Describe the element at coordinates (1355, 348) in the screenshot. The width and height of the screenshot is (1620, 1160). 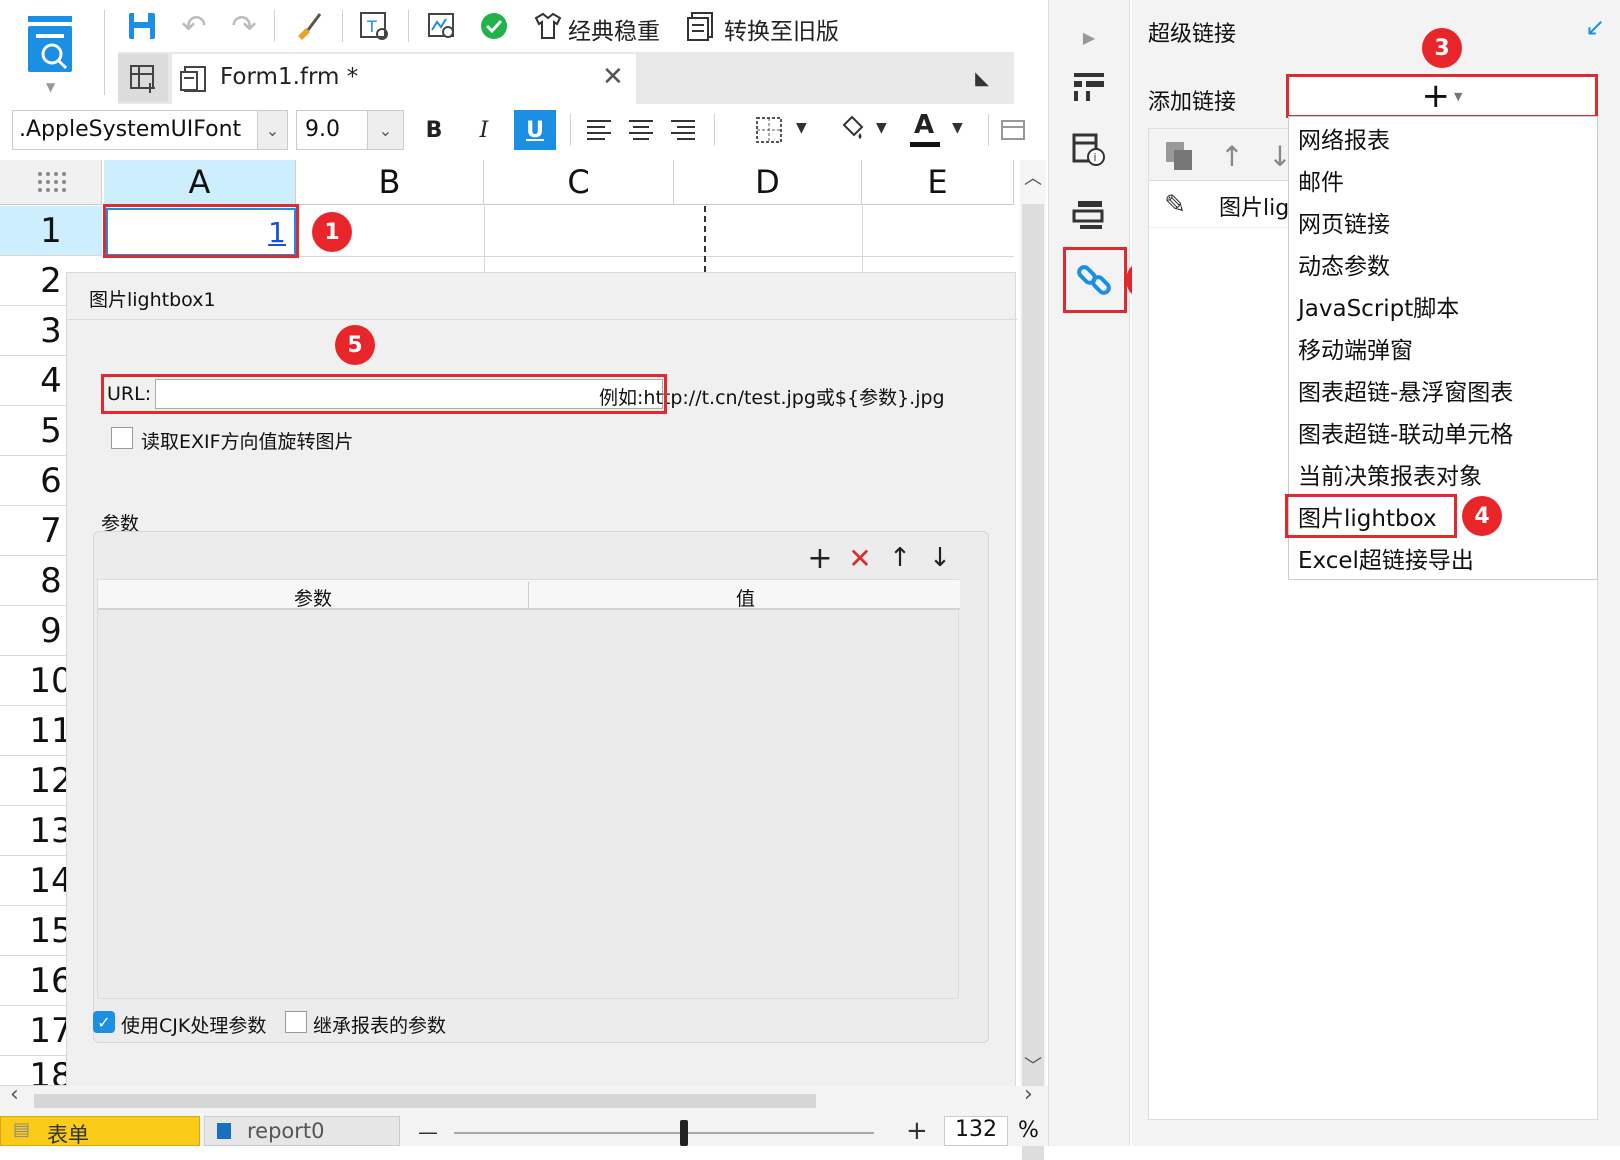
I see `menu-item-mobile-popup: 移动端弹窗` at that location.